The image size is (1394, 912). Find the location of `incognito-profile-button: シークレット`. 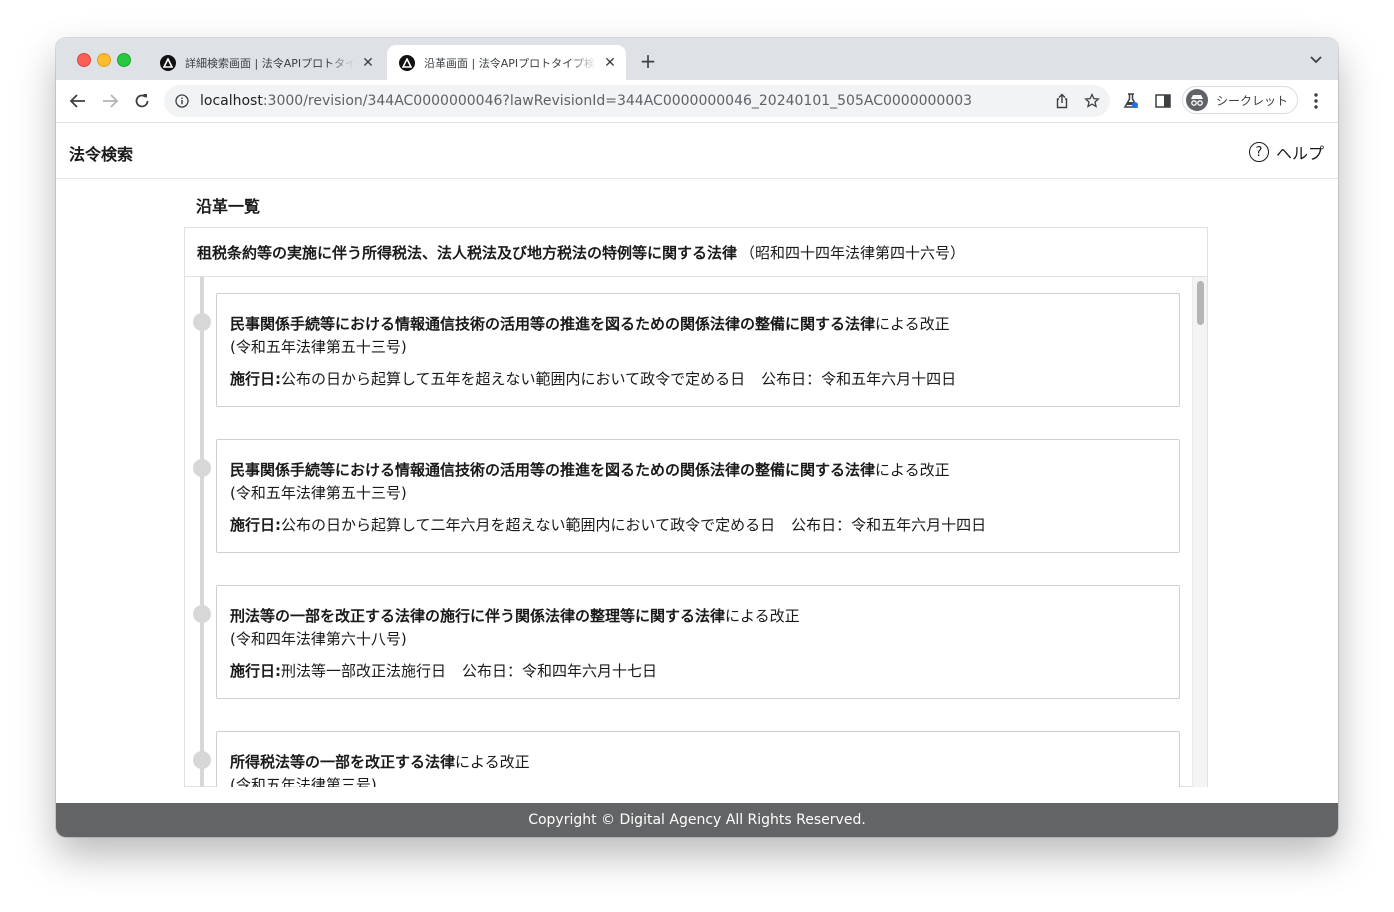

incognito-profile-button: シークレット is located at coordinates (1240, 100).